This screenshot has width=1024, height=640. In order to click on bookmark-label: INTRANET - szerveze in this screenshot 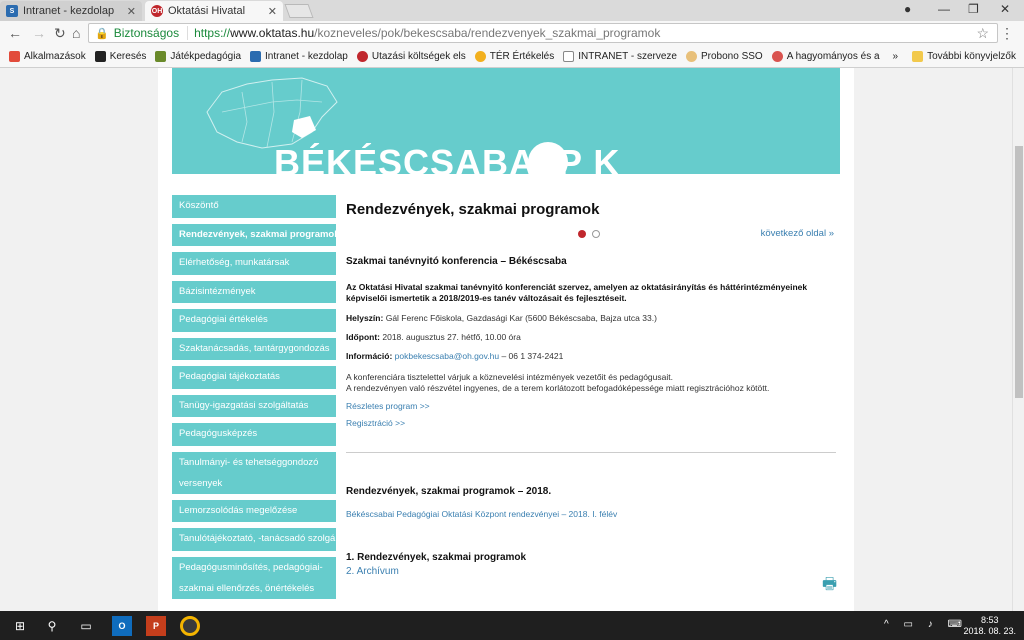, I will do `click(627, 56)`.